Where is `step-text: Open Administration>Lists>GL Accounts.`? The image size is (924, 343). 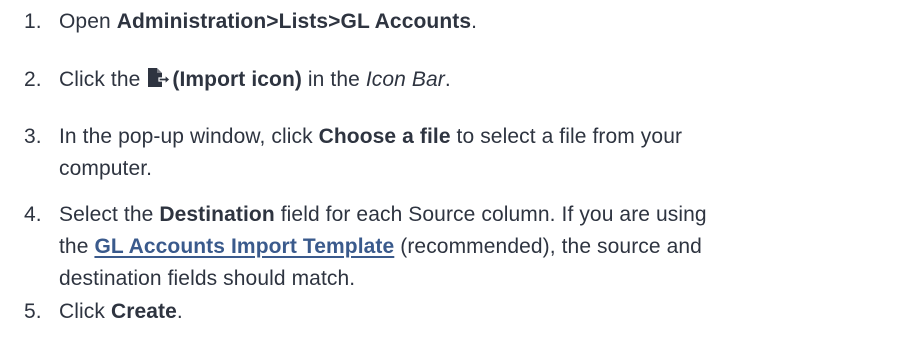
step-text: Open Administration>Lists>GL Accounts. is located at coordinates (488, 22).